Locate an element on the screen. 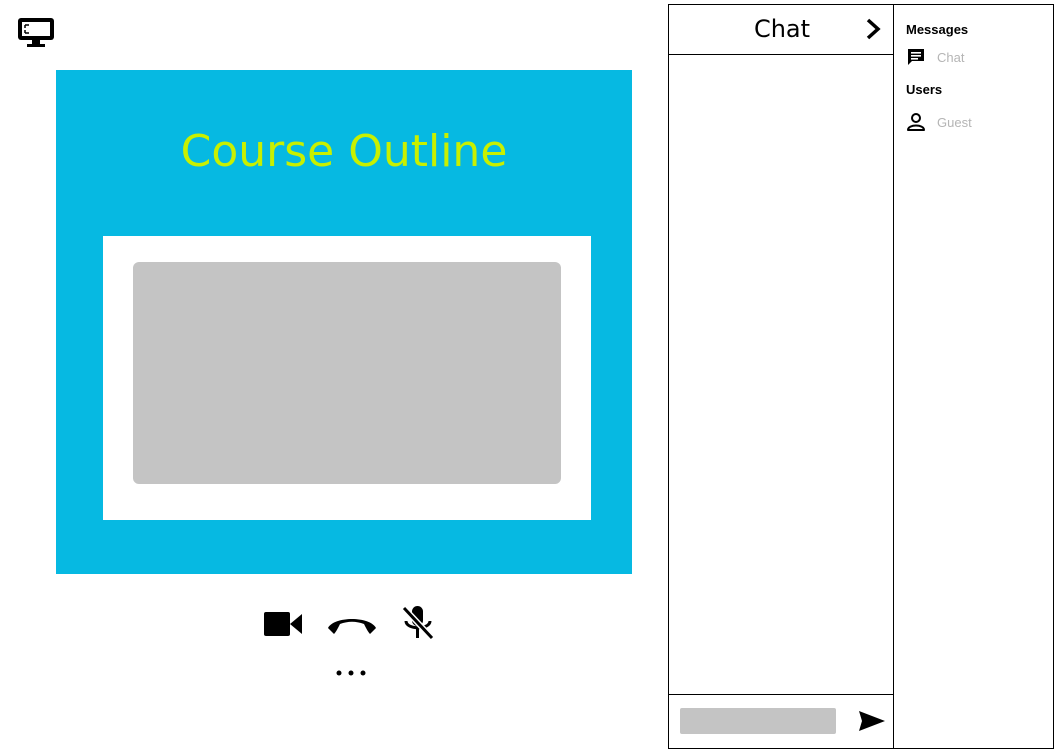  chat-footer is located at coordinates (781, 721).